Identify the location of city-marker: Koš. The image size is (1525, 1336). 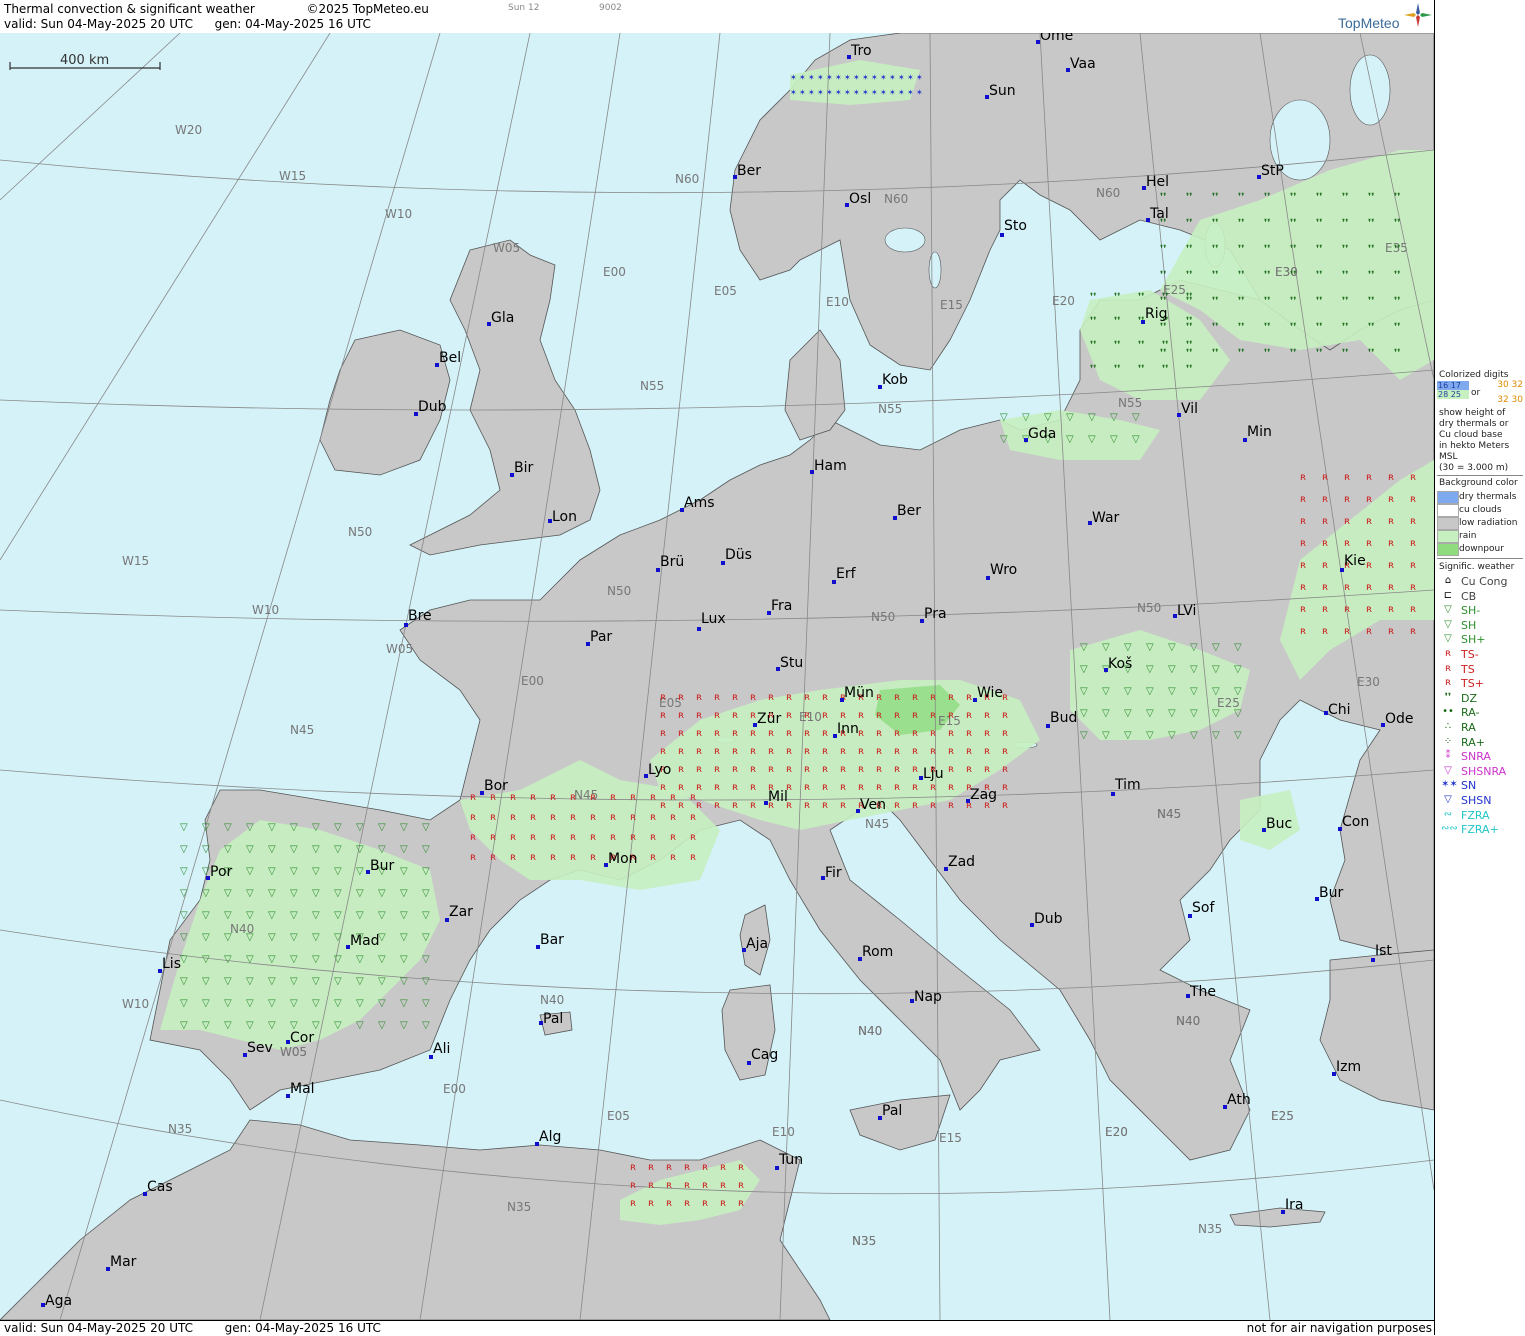
(1118, 664).